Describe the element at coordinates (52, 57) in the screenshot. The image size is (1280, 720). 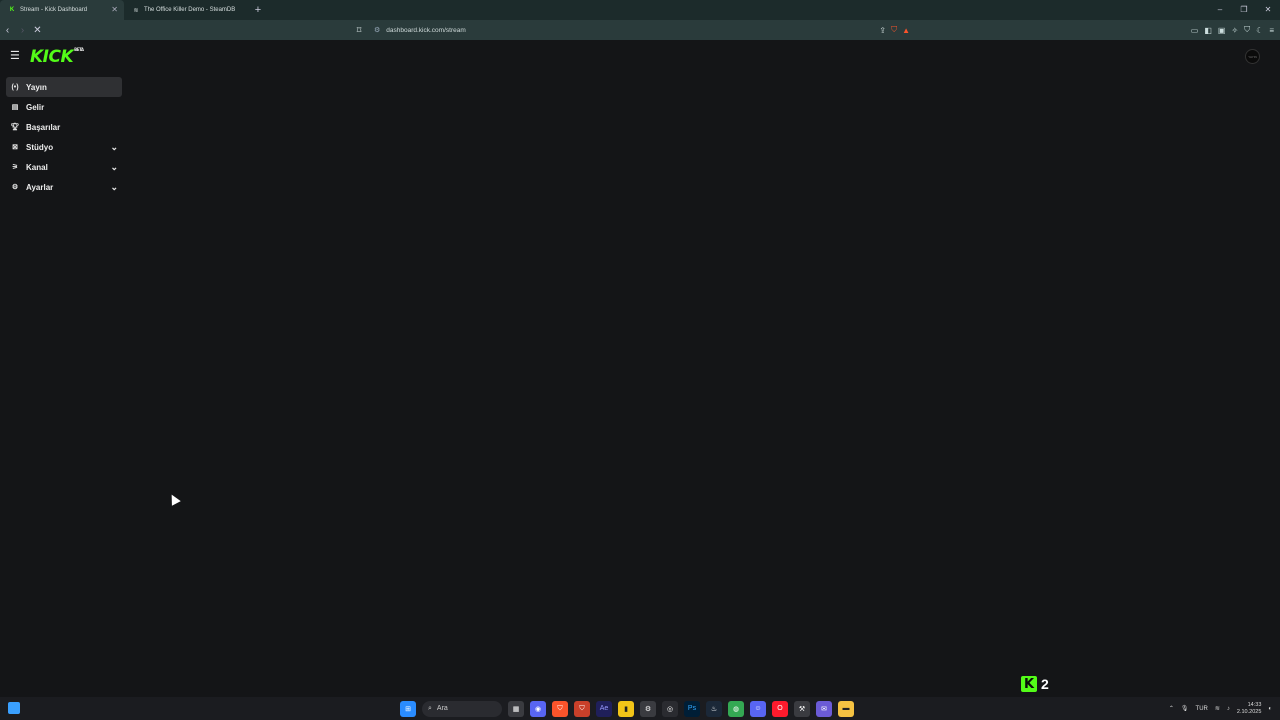
I see `logo-text: KICK` at that location.